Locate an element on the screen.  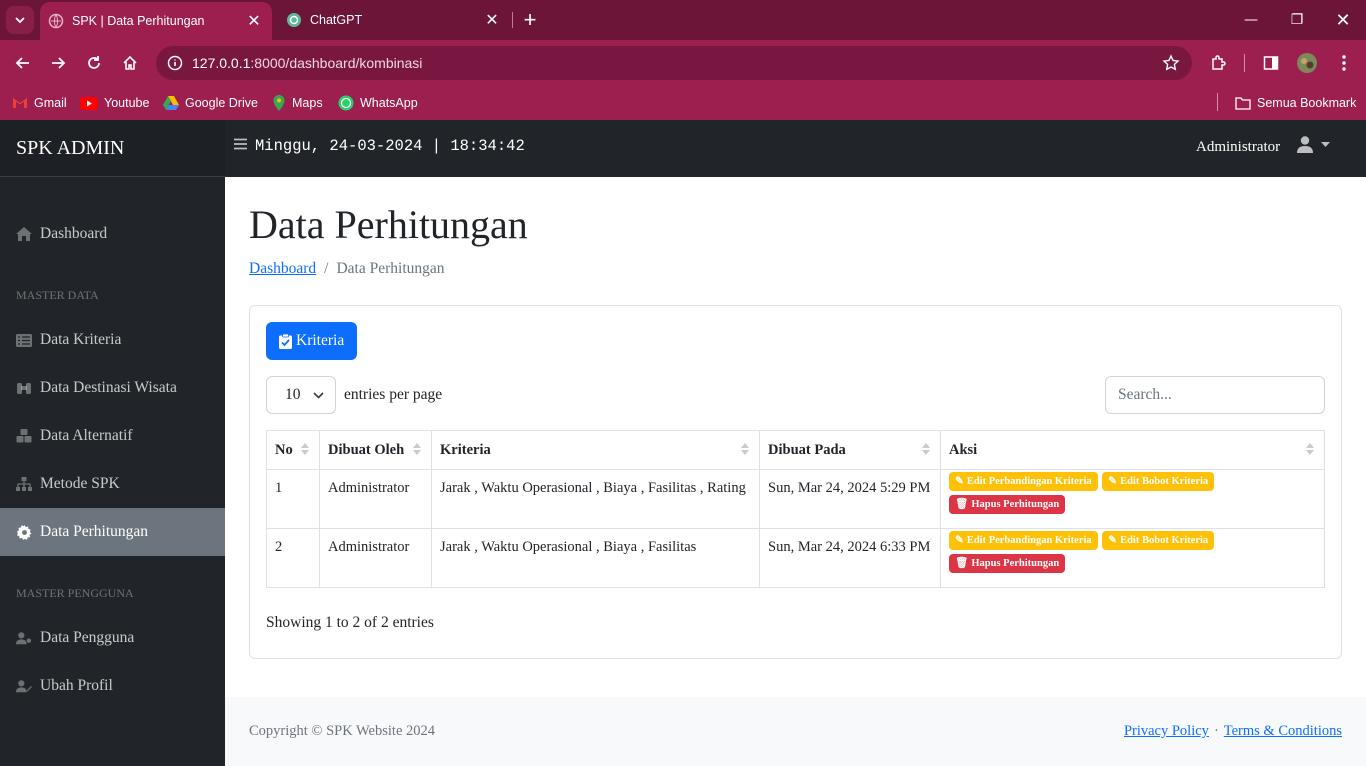
user-menu-dropdown is located at coordinates (1313, 144).